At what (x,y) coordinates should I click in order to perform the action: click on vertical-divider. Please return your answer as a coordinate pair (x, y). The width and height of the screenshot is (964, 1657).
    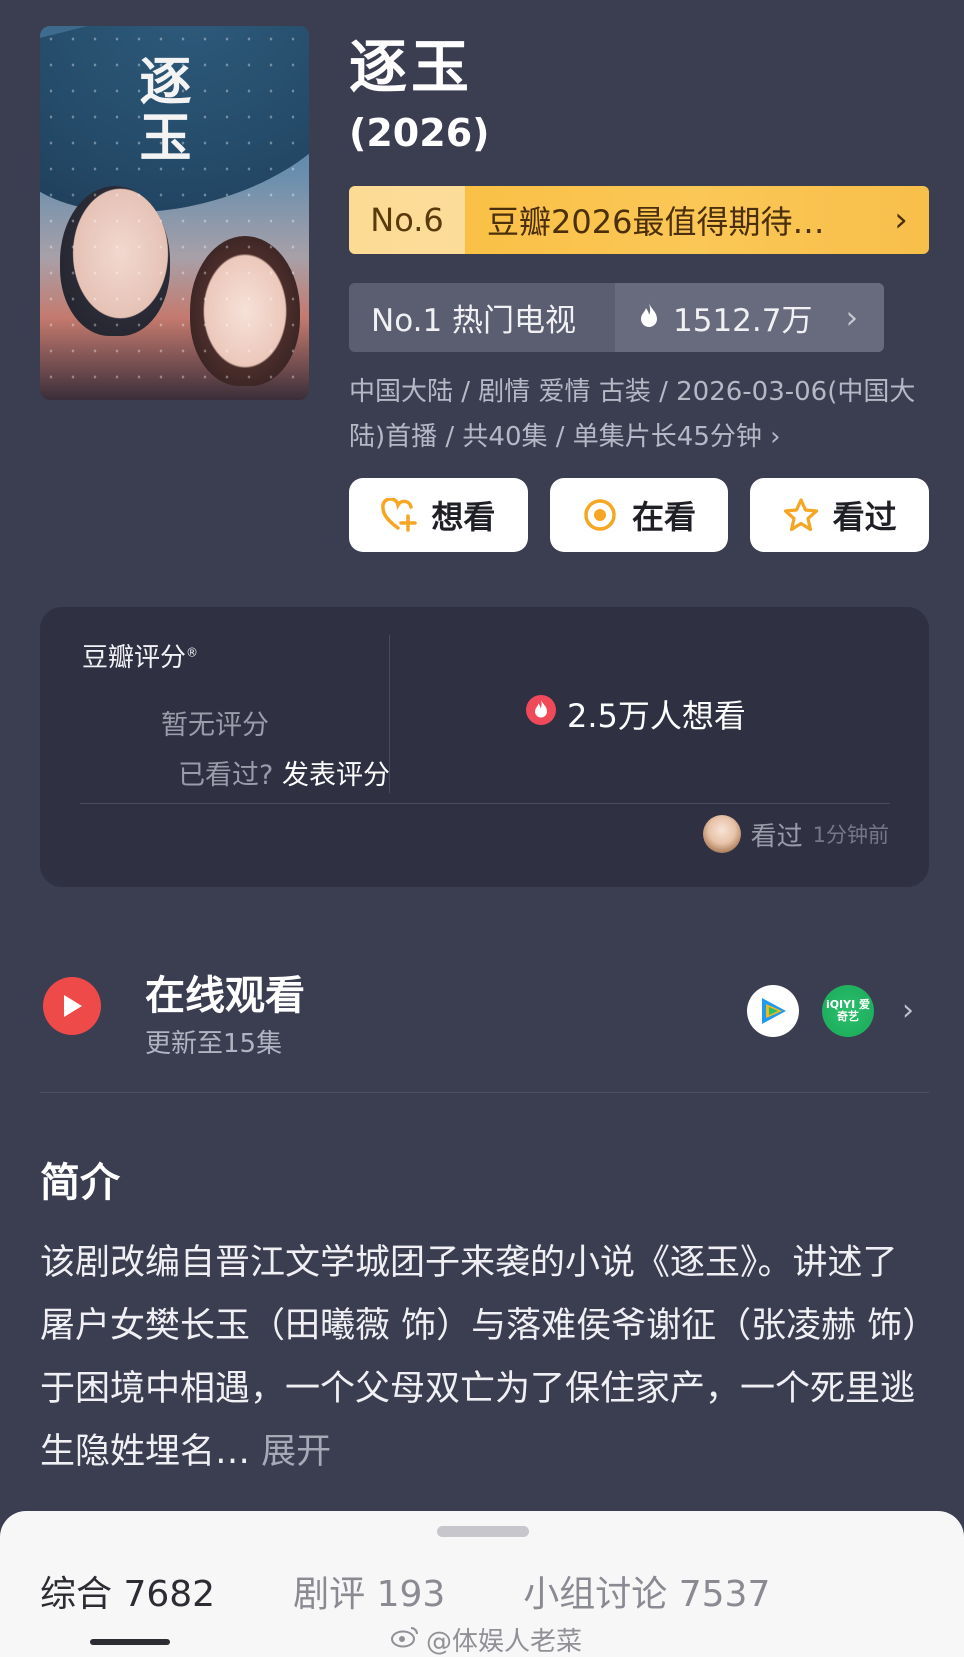
    Looking at the image, I should click on (389, 714).